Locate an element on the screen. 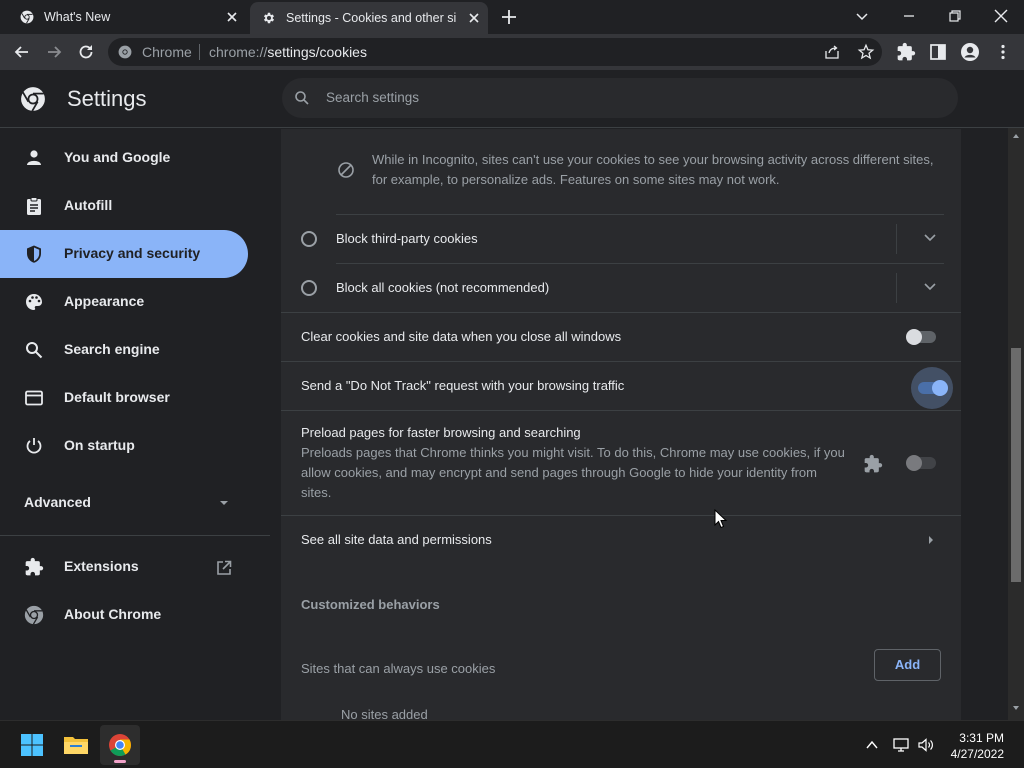  windows-taskbar: 3:31 PM 4/27/2022 is located at coordinates (512, 744).